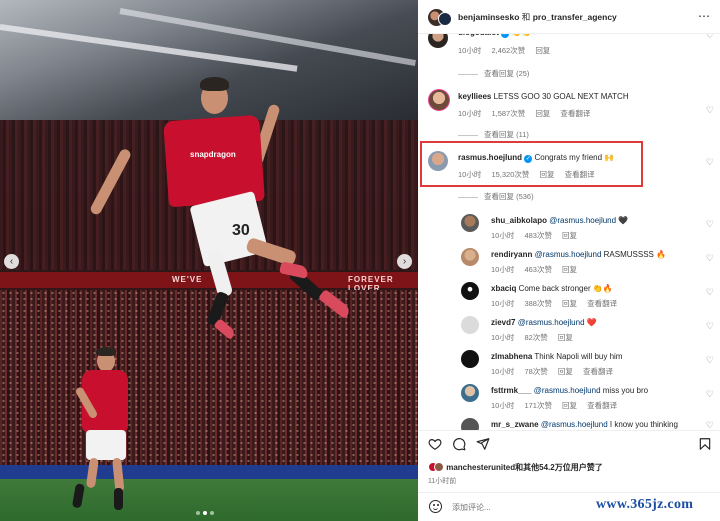  What do you see at coordinates (508, 113) in the screenshot?
I see `comment-likes: 1,587次赞` at bounding box center [508, 113].